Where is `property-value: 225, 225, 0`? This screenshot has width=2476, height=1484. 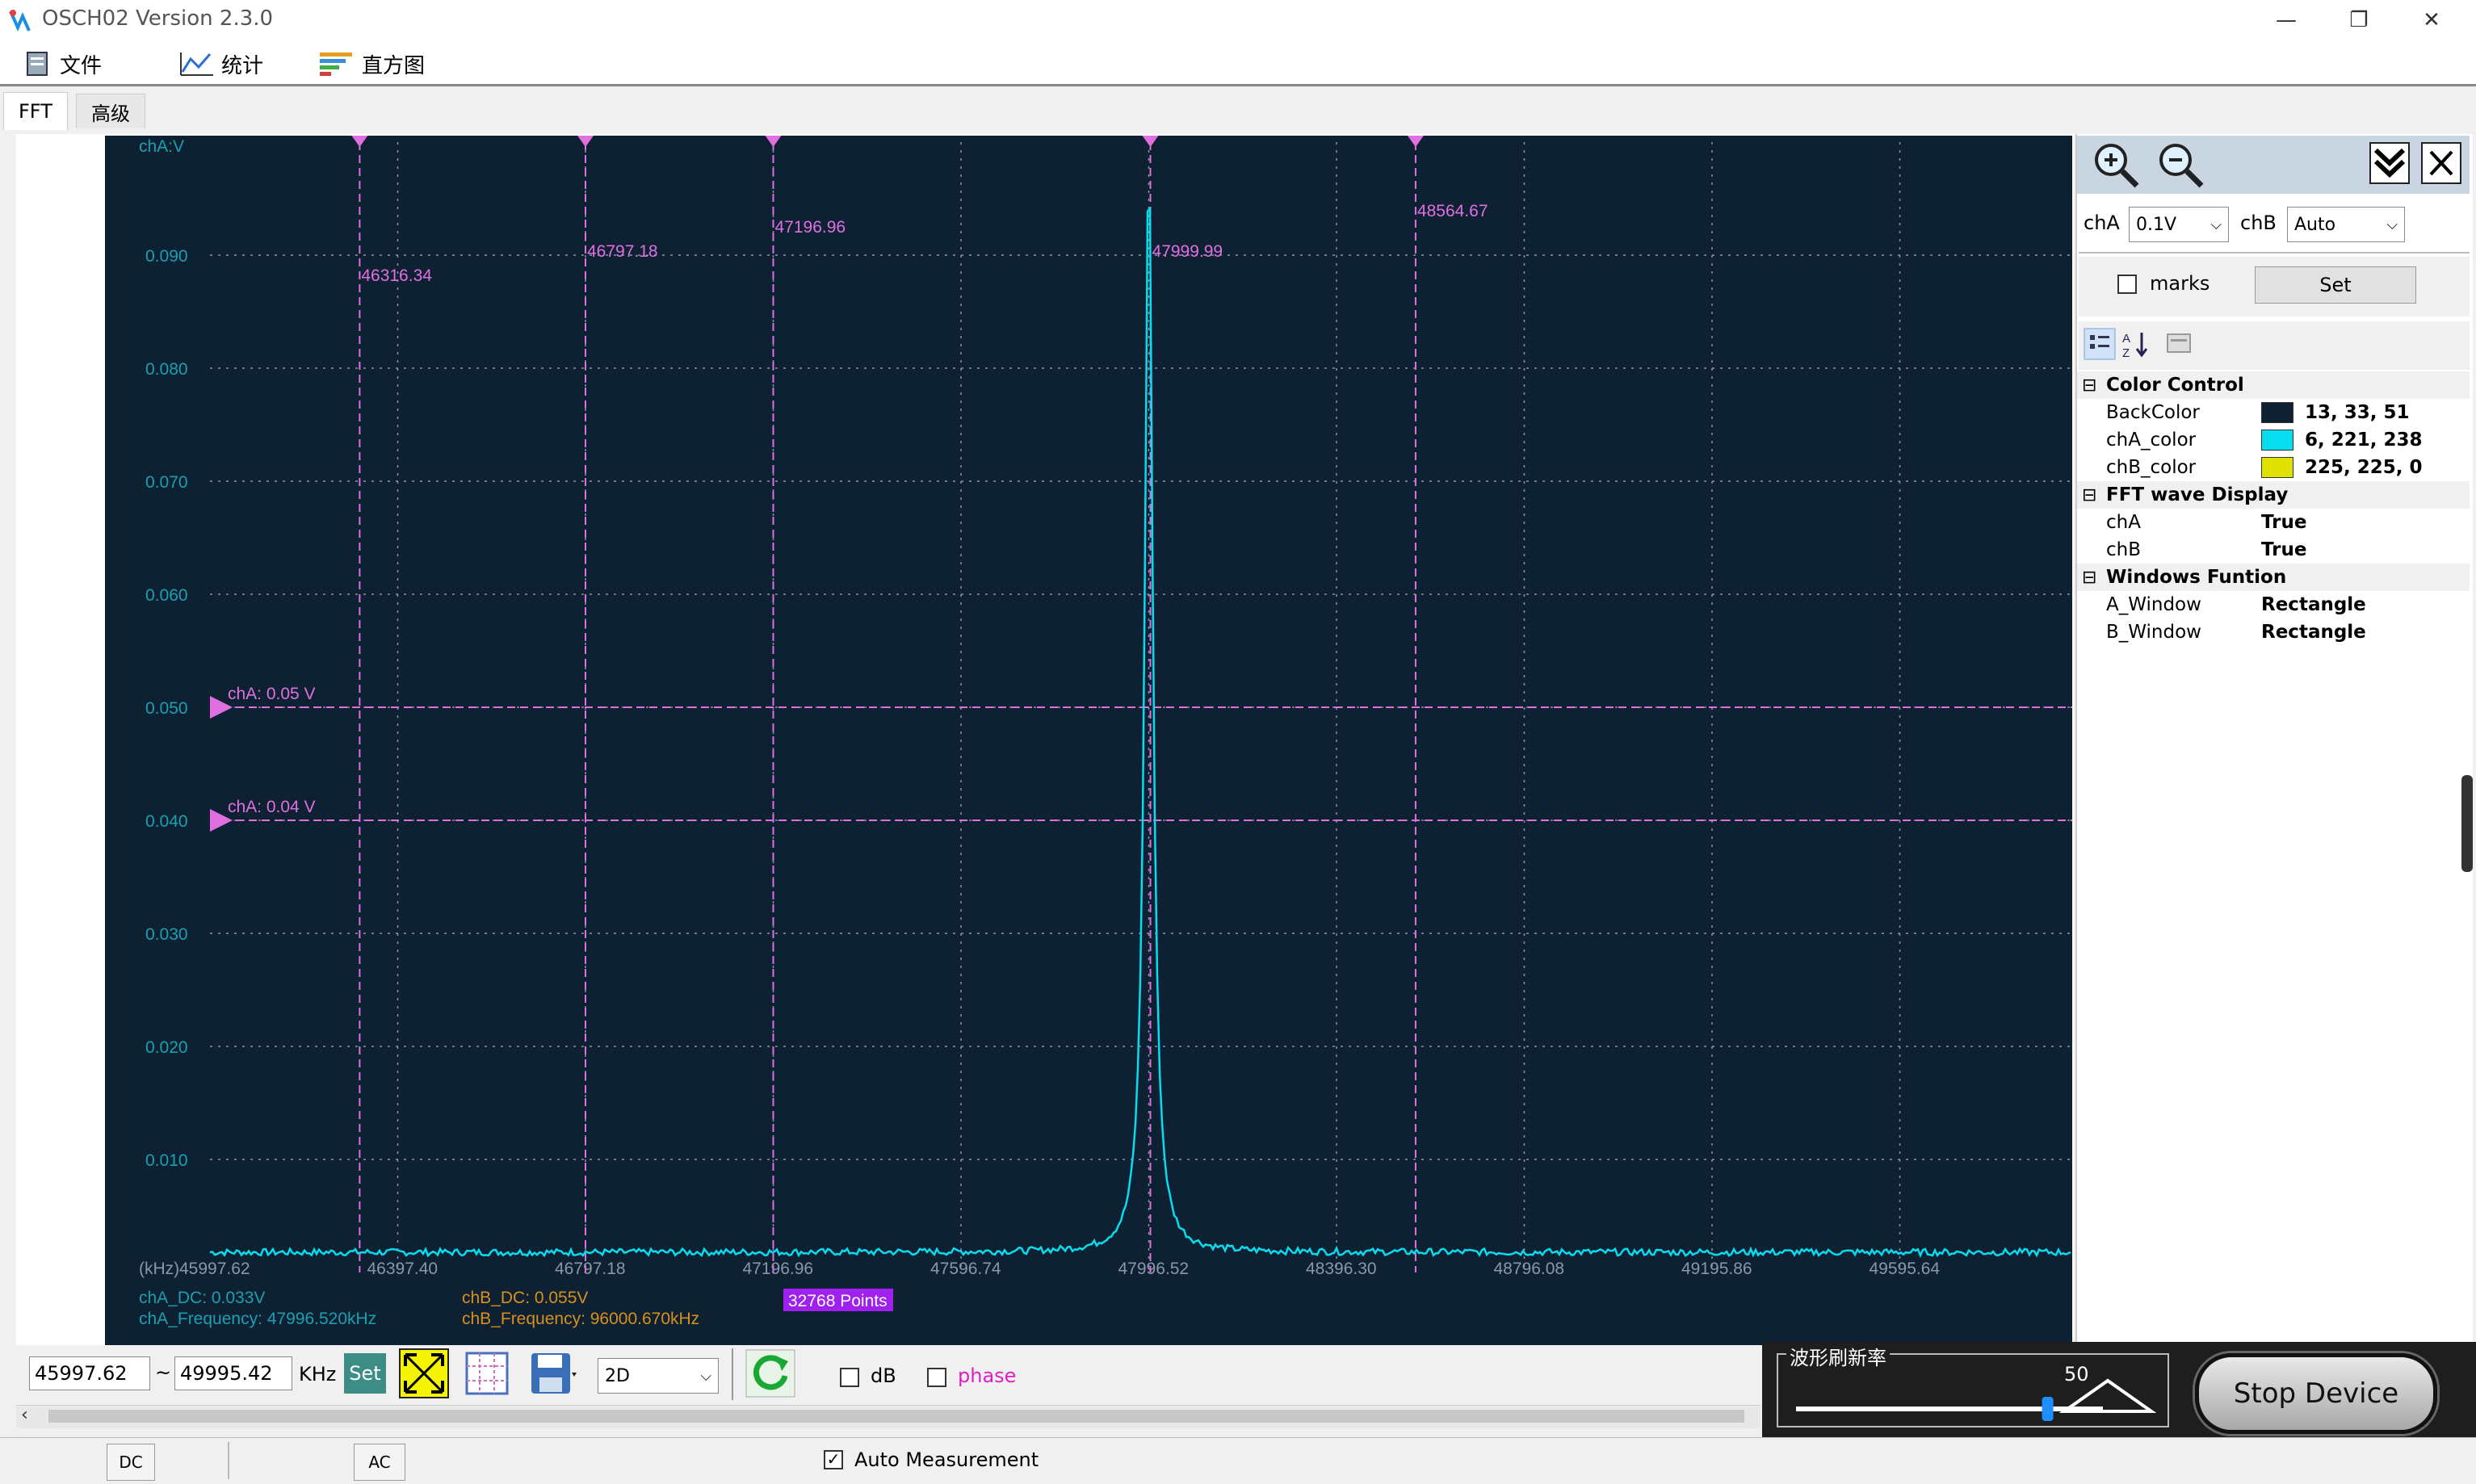
property-value: 225, 225, 0 is located at coordinates (2342, 468).